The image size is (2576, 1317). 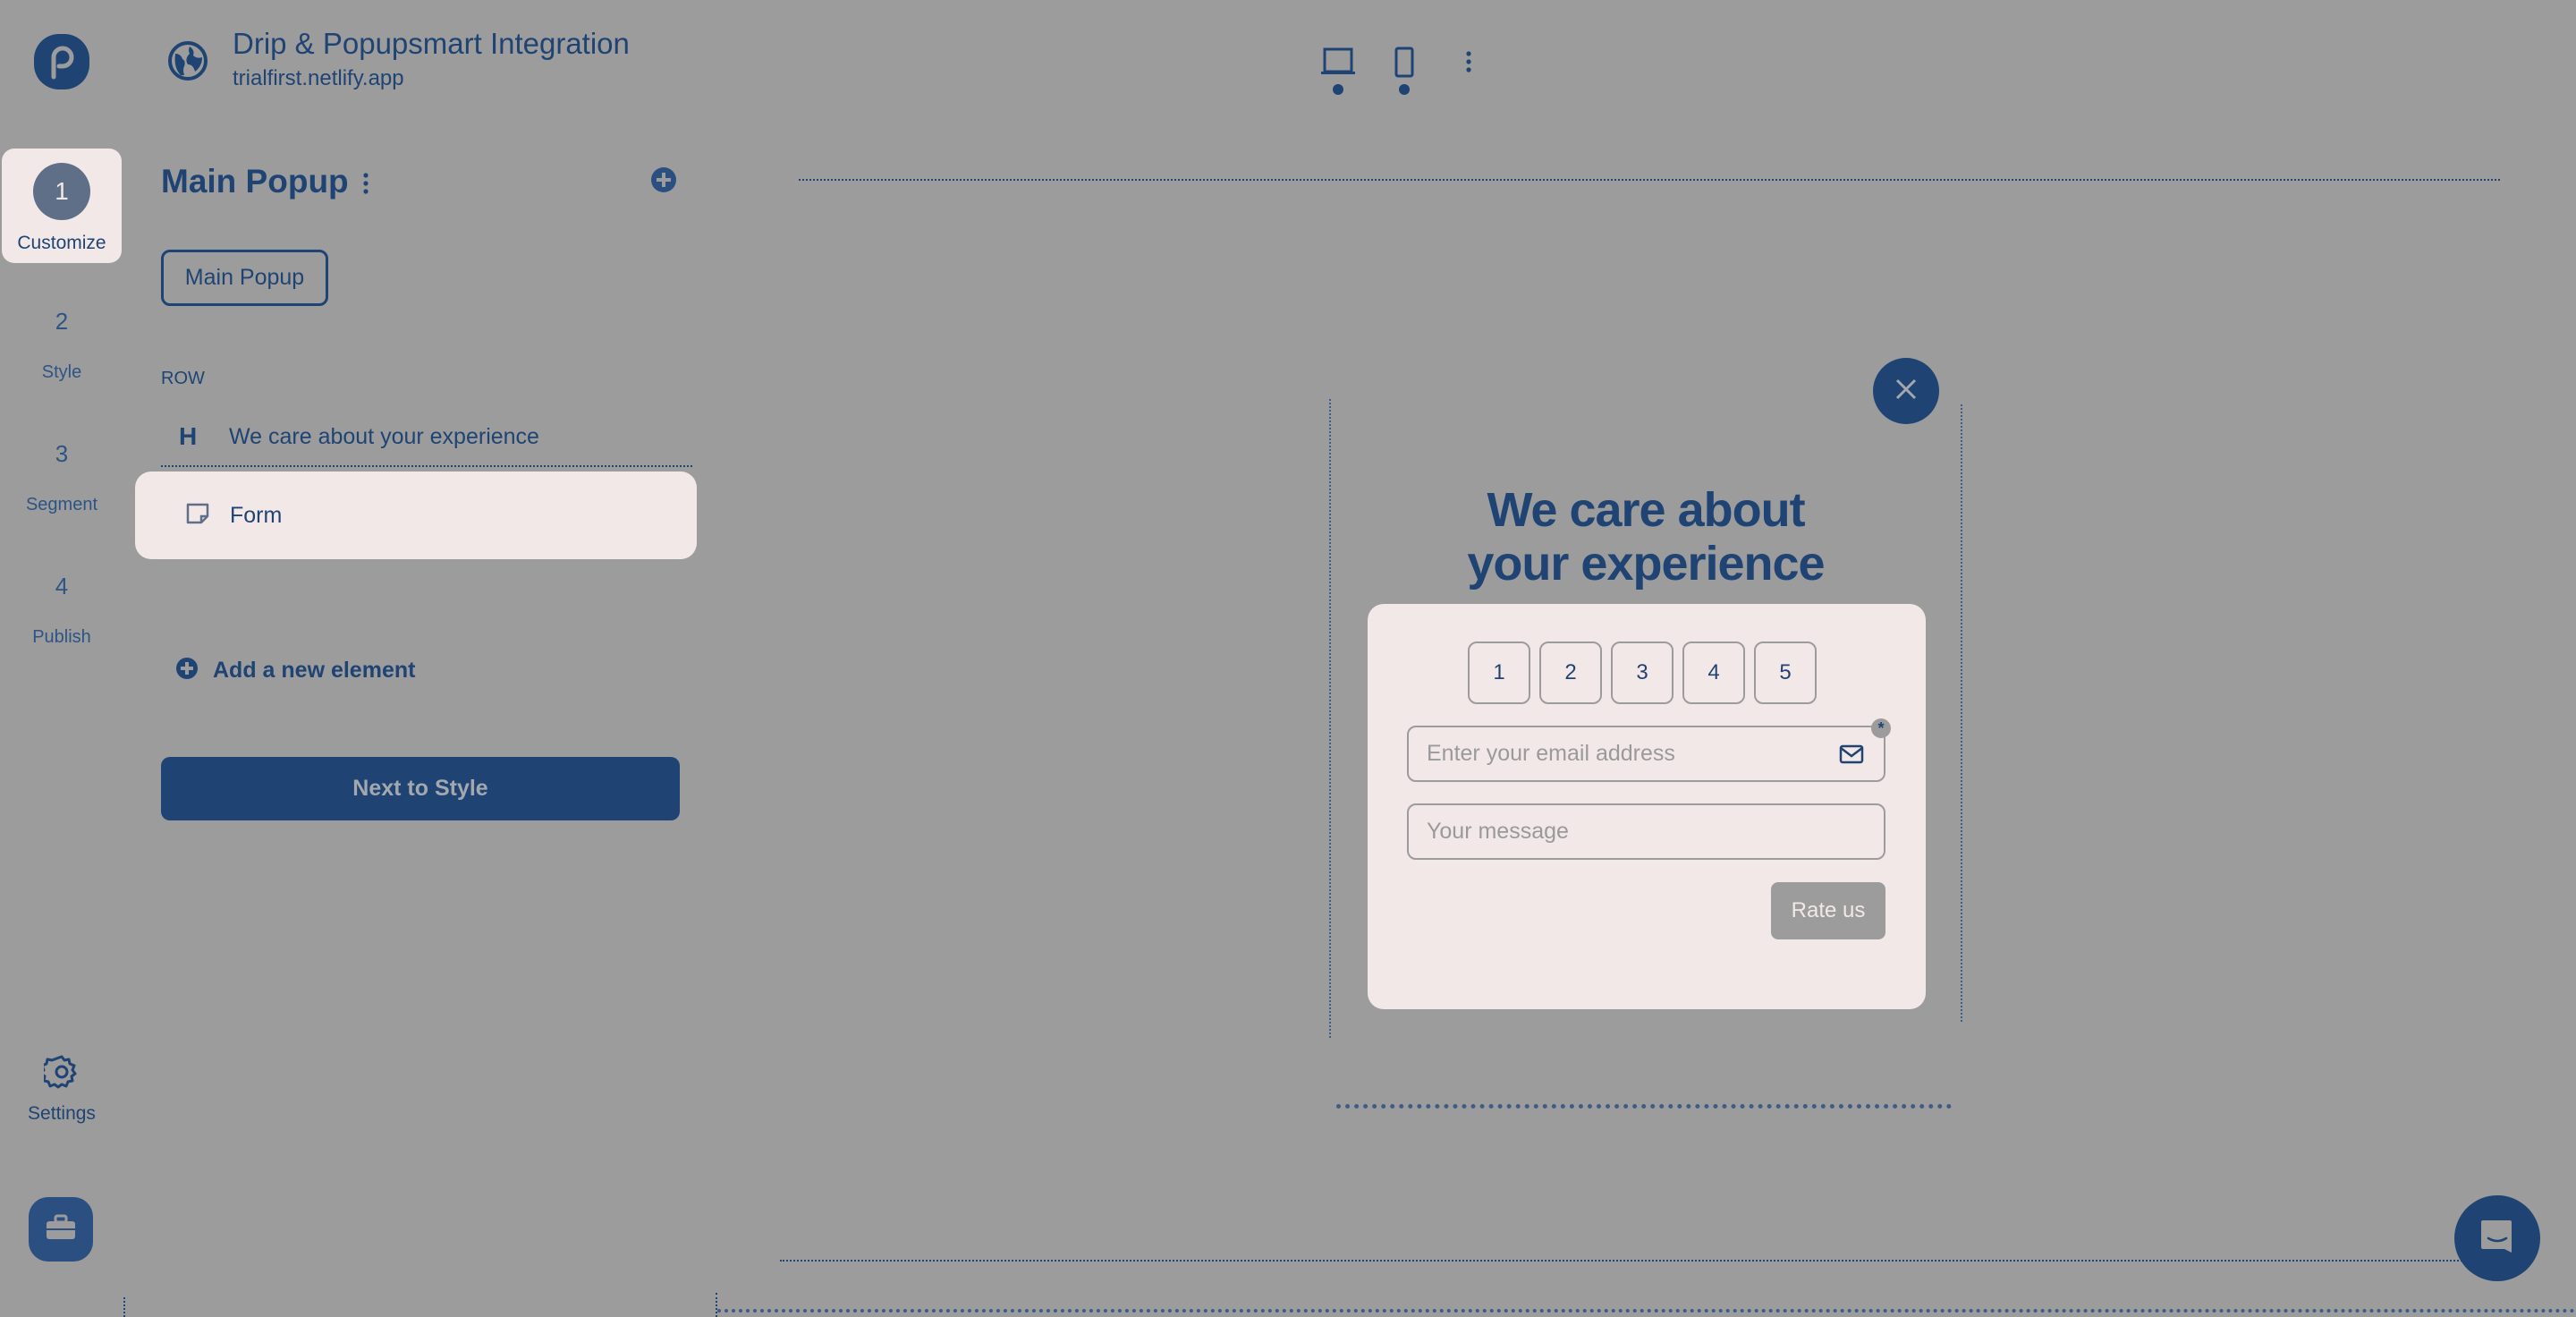 I want to click on close-icon, so click(x=1906, y=391).